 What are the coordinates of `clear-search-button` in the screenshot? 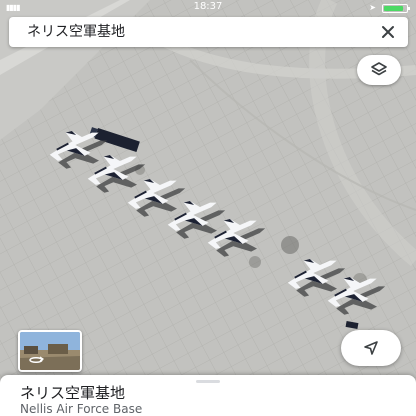 It's located at (388, 32).